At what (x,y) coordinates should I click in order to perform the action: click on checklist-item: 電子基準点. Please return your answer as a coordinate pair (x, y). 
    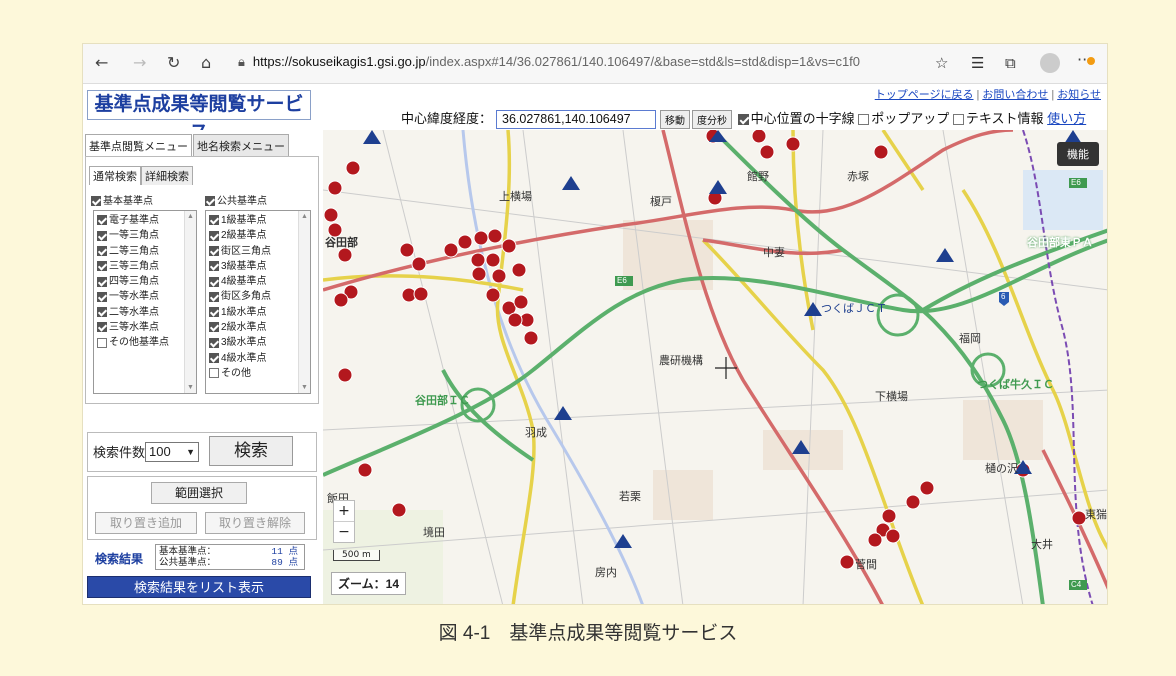
    Looking at the image, I should click on (133, 220).